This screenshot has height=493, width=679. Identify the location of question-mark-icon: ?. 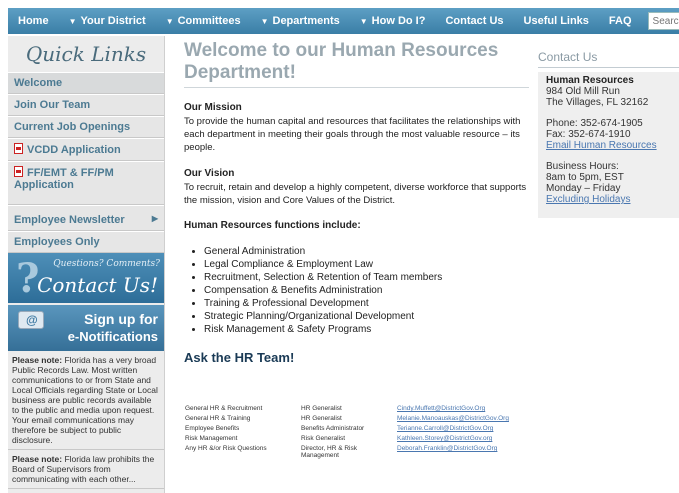
(28, 278).